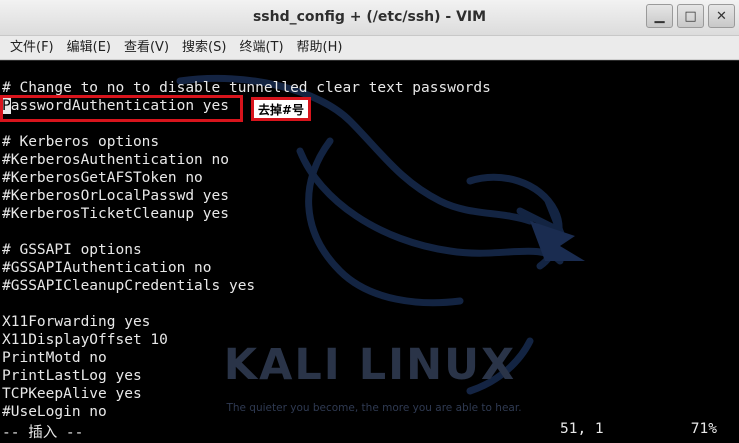 Image resolution: width=739 pixels, height=443 pixels. What do you see at coordinates (81, 142) in the screenshot?
I see `code-line: # Kerberos options` at bounding box center [81, 142].